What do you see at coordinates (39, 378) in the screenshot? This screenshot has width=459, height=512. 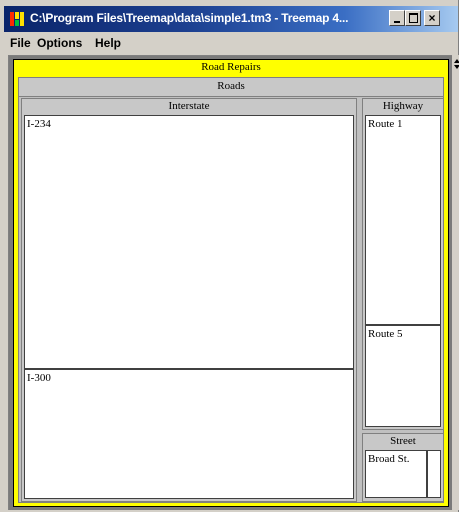 I see `leaf-label: I-300` at bounding box center [39, 378].